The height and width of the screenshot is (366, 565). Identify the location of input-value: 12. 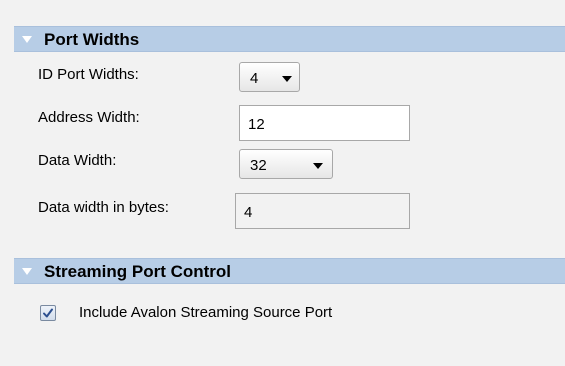
(256, 124).